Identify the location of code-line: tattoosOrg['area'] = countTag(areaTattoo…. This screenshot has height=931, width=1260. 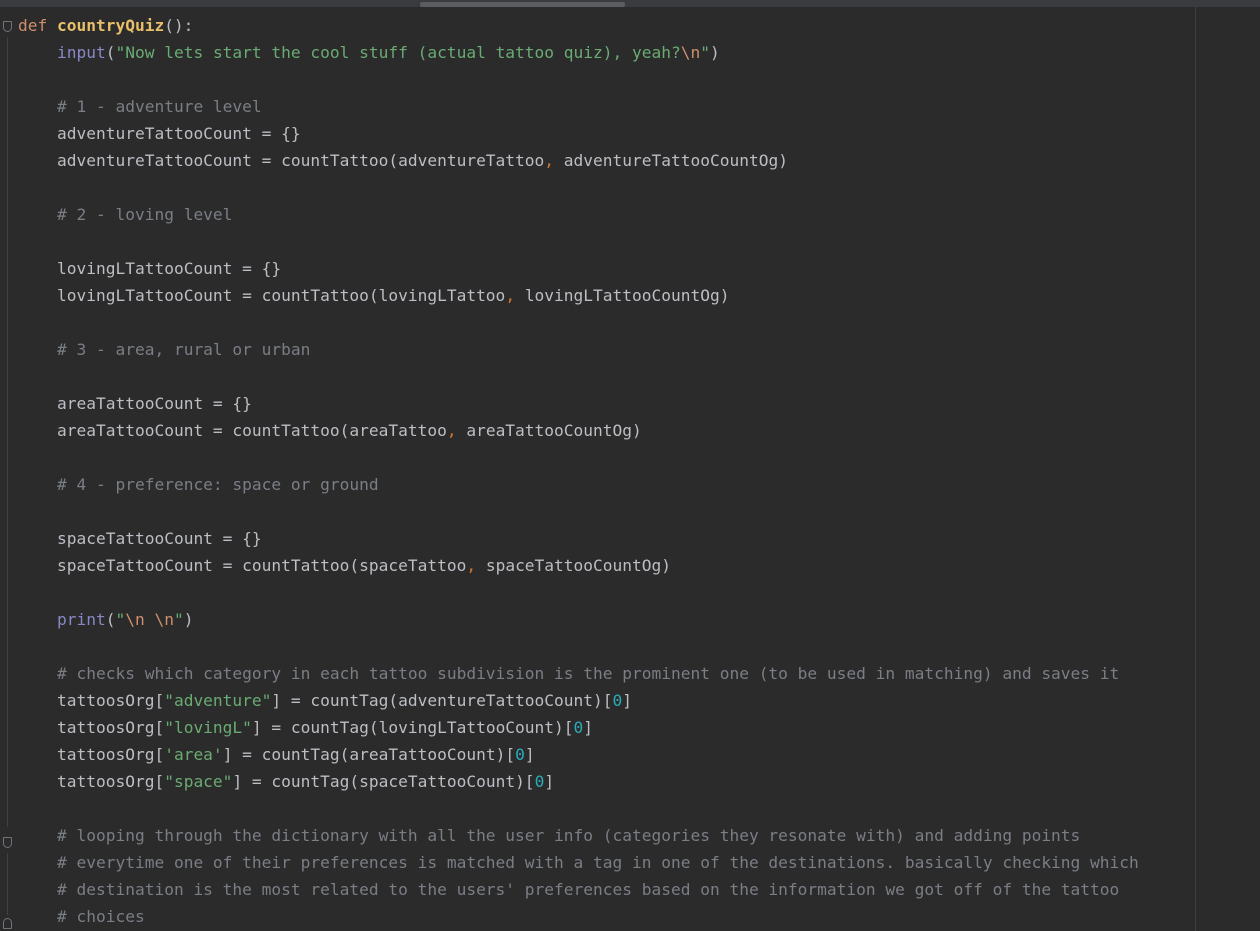
(276, 754).